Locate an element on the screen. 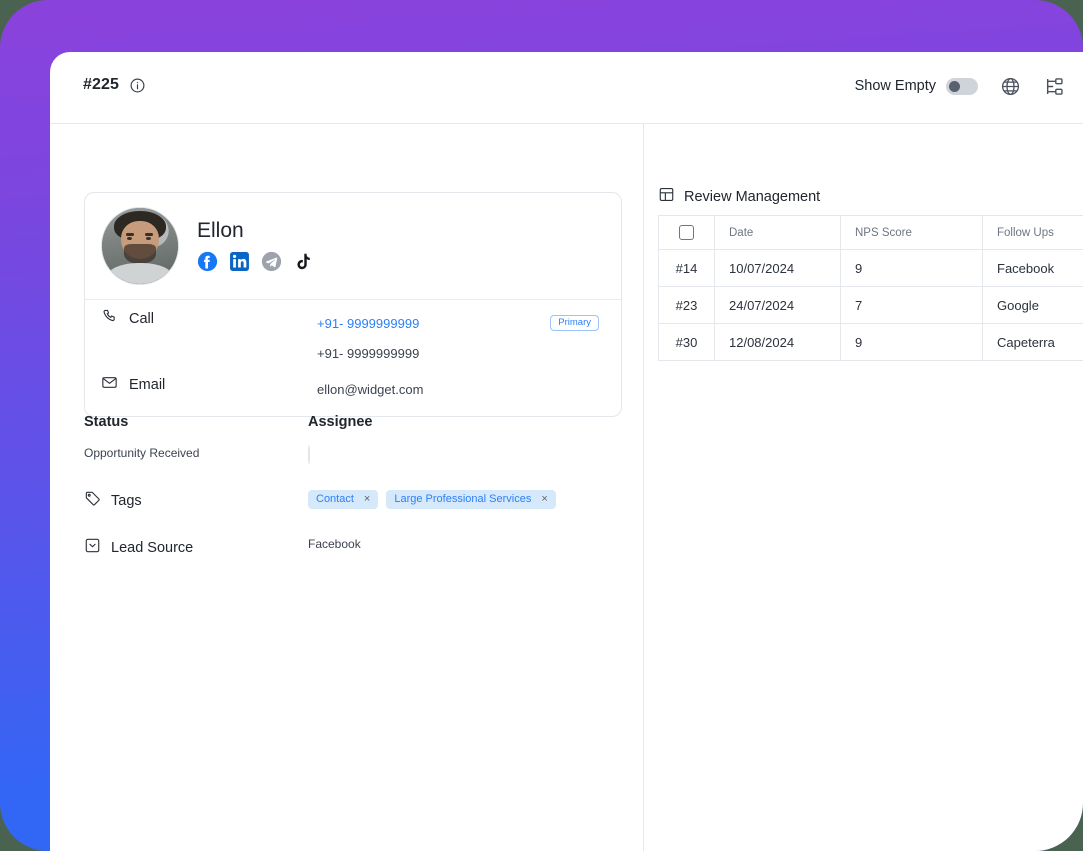  row-id: #30 is located at coordinates (686, 342).